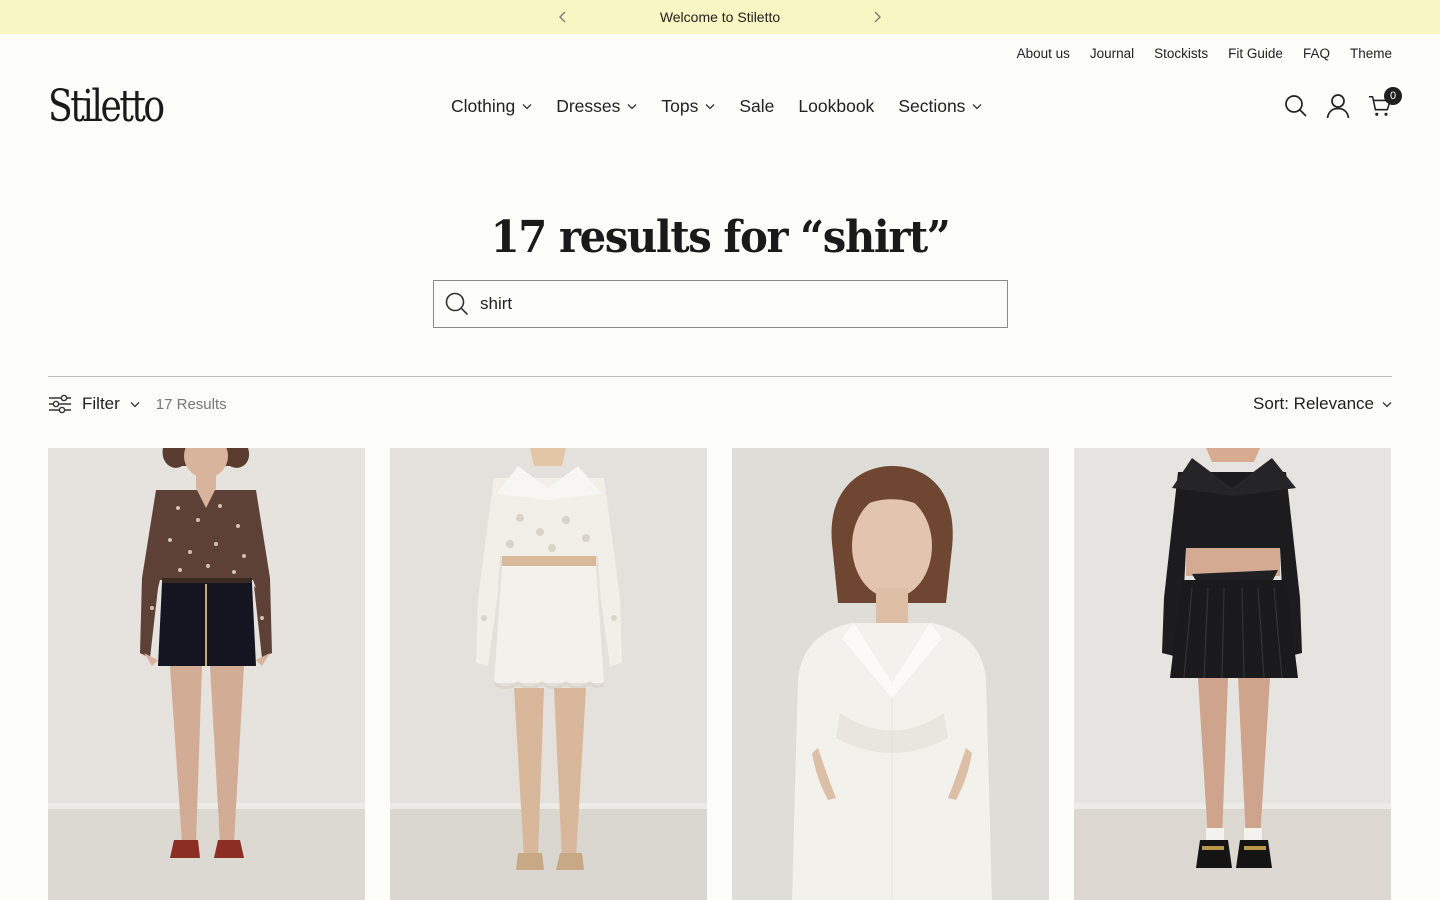 This screenshot has width=1440, height=900. Describe the element at coordinates (101, 403) in the screenshot. I see `filter-label: Filter` at that location.